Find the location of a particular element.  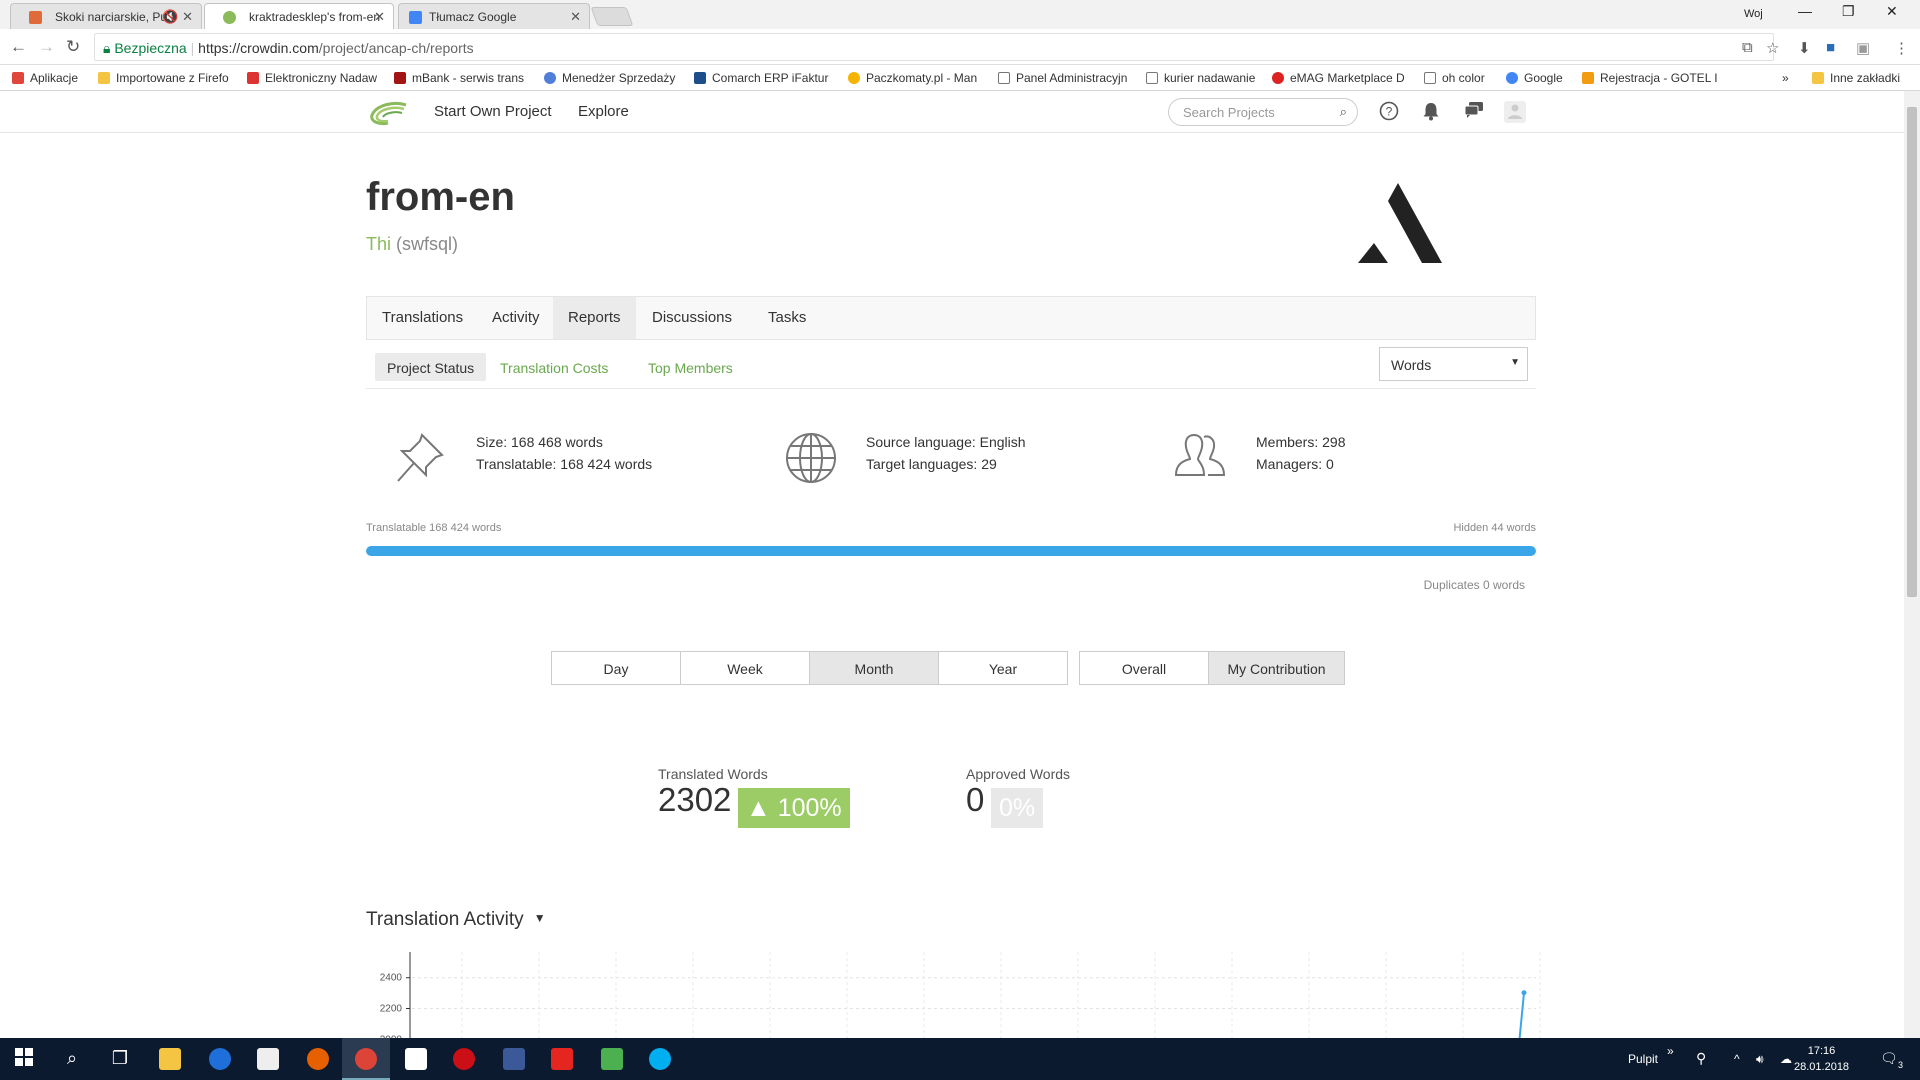

translate-page-icon: ⧉ is located at coordinates (1747, 47).